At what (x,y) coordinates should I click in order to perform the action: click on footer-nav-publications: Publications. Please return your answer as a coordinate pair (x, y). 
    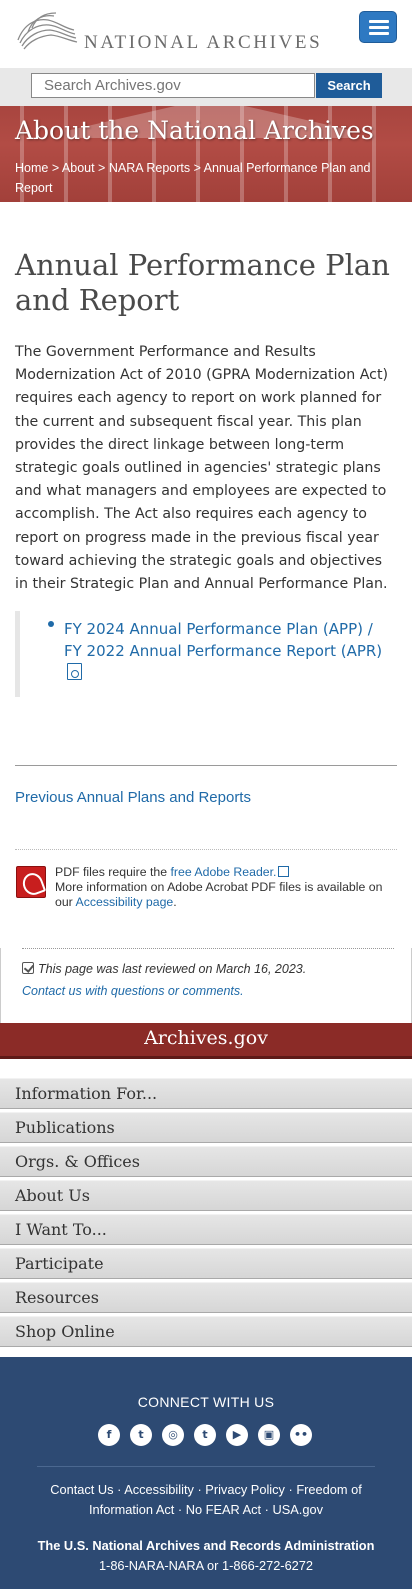
    Looking at the image, I should click on (206, 1127).